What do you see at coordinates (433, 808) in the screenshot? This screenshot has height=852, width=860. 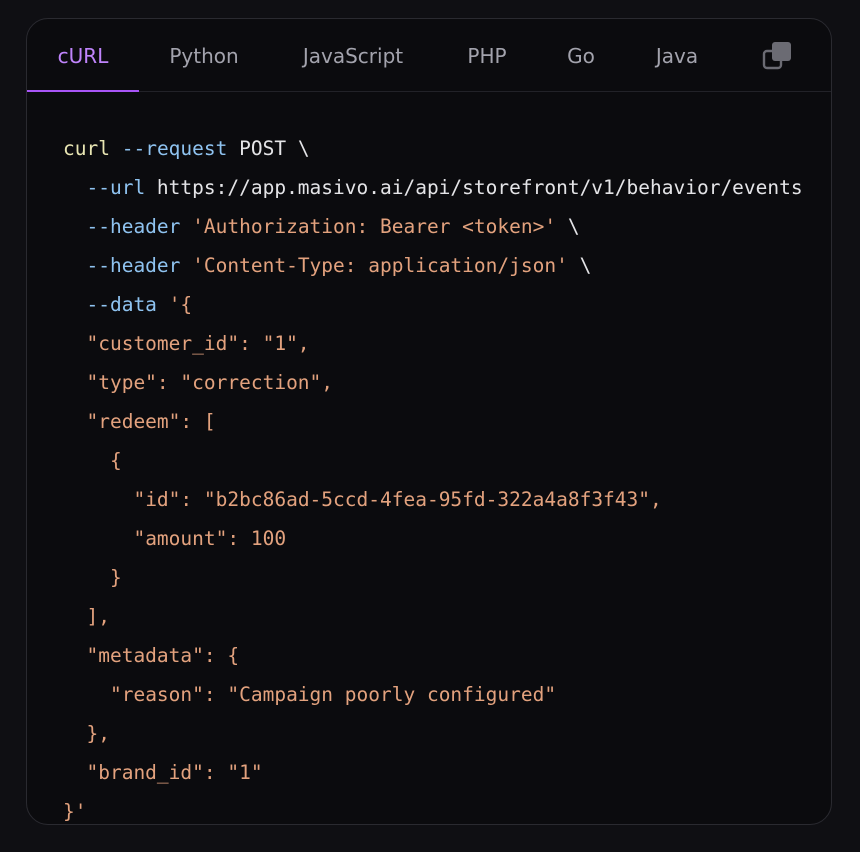 I see `code-line: }'` at bounding box center [433, 808].